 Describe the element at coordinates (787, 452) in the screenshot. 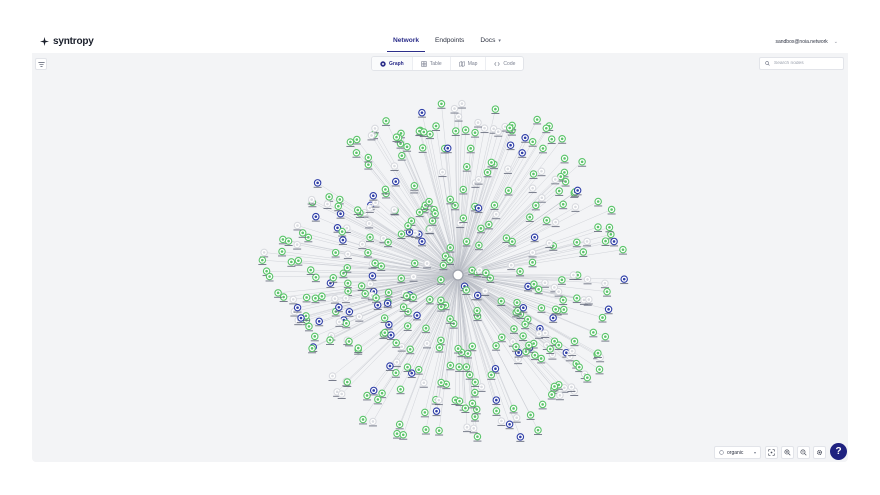

I see `zoom-in-button` at that location.